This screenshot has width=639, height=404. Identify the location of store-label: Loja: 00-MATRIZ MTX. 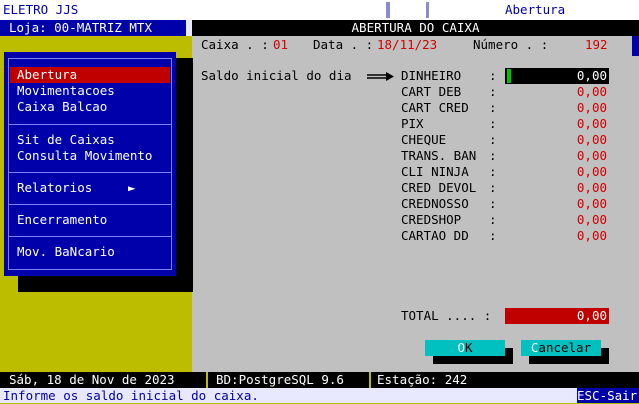
(80, 27).